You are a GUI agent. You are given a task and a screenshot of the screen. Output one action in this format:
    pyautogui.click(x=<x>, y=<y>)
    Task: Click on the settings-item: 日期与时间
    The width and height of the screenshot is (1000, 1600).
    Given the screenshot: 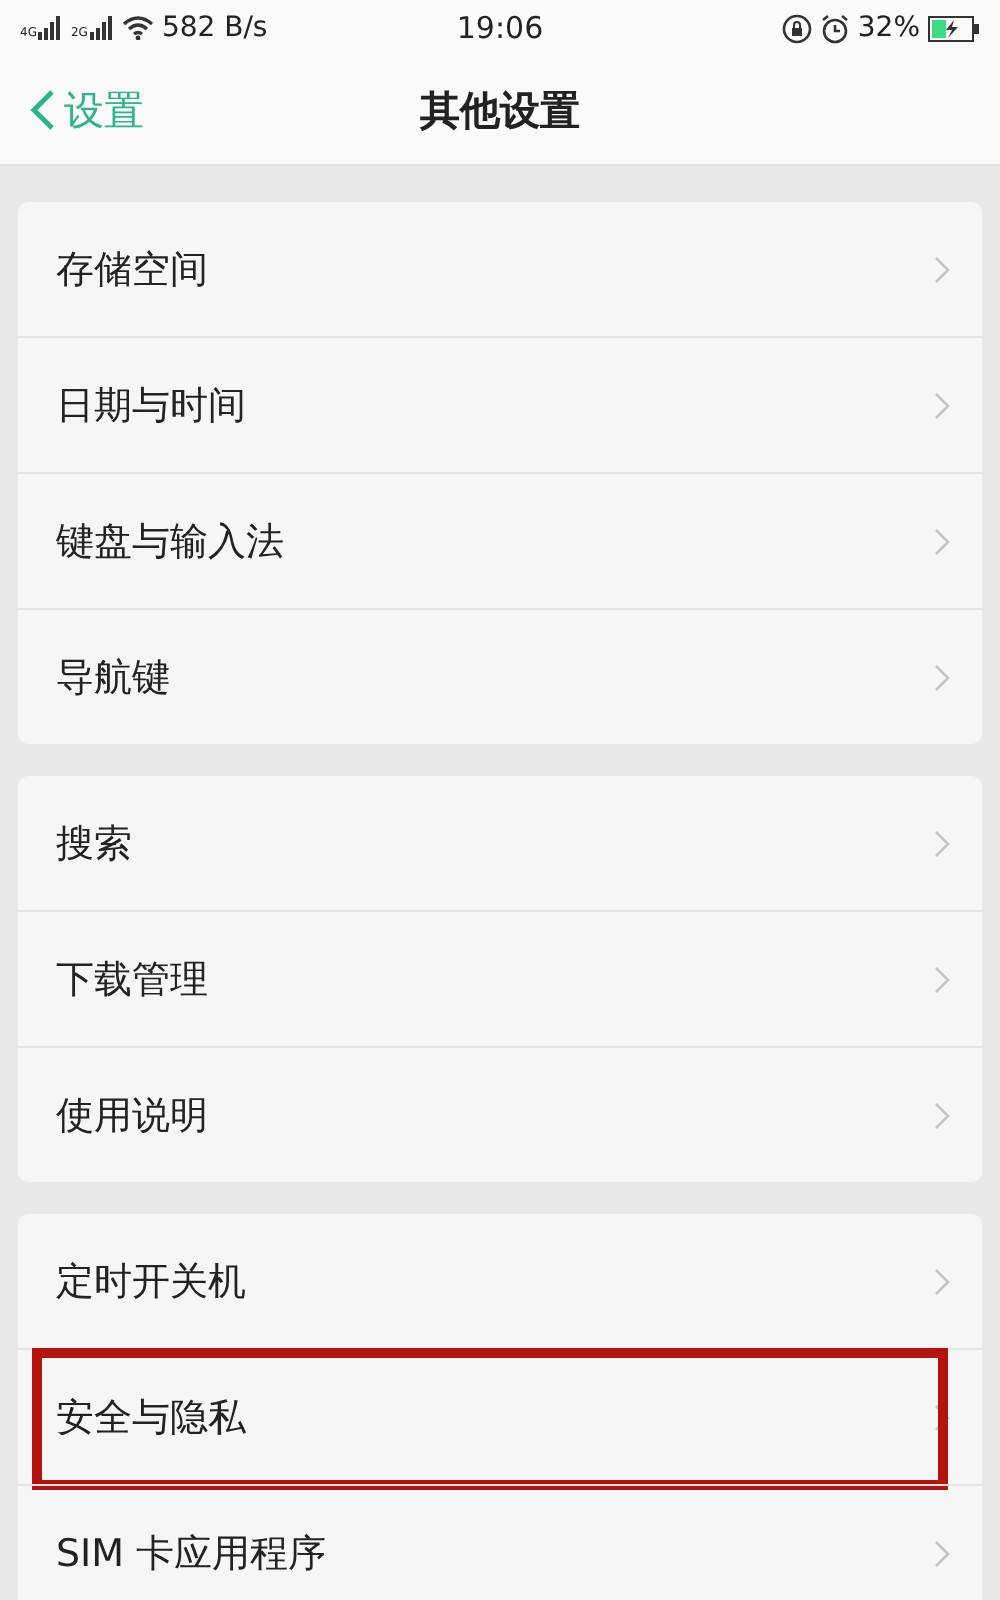 What is the action you would take?
    pyautogui.click(x=500, y=404)
    